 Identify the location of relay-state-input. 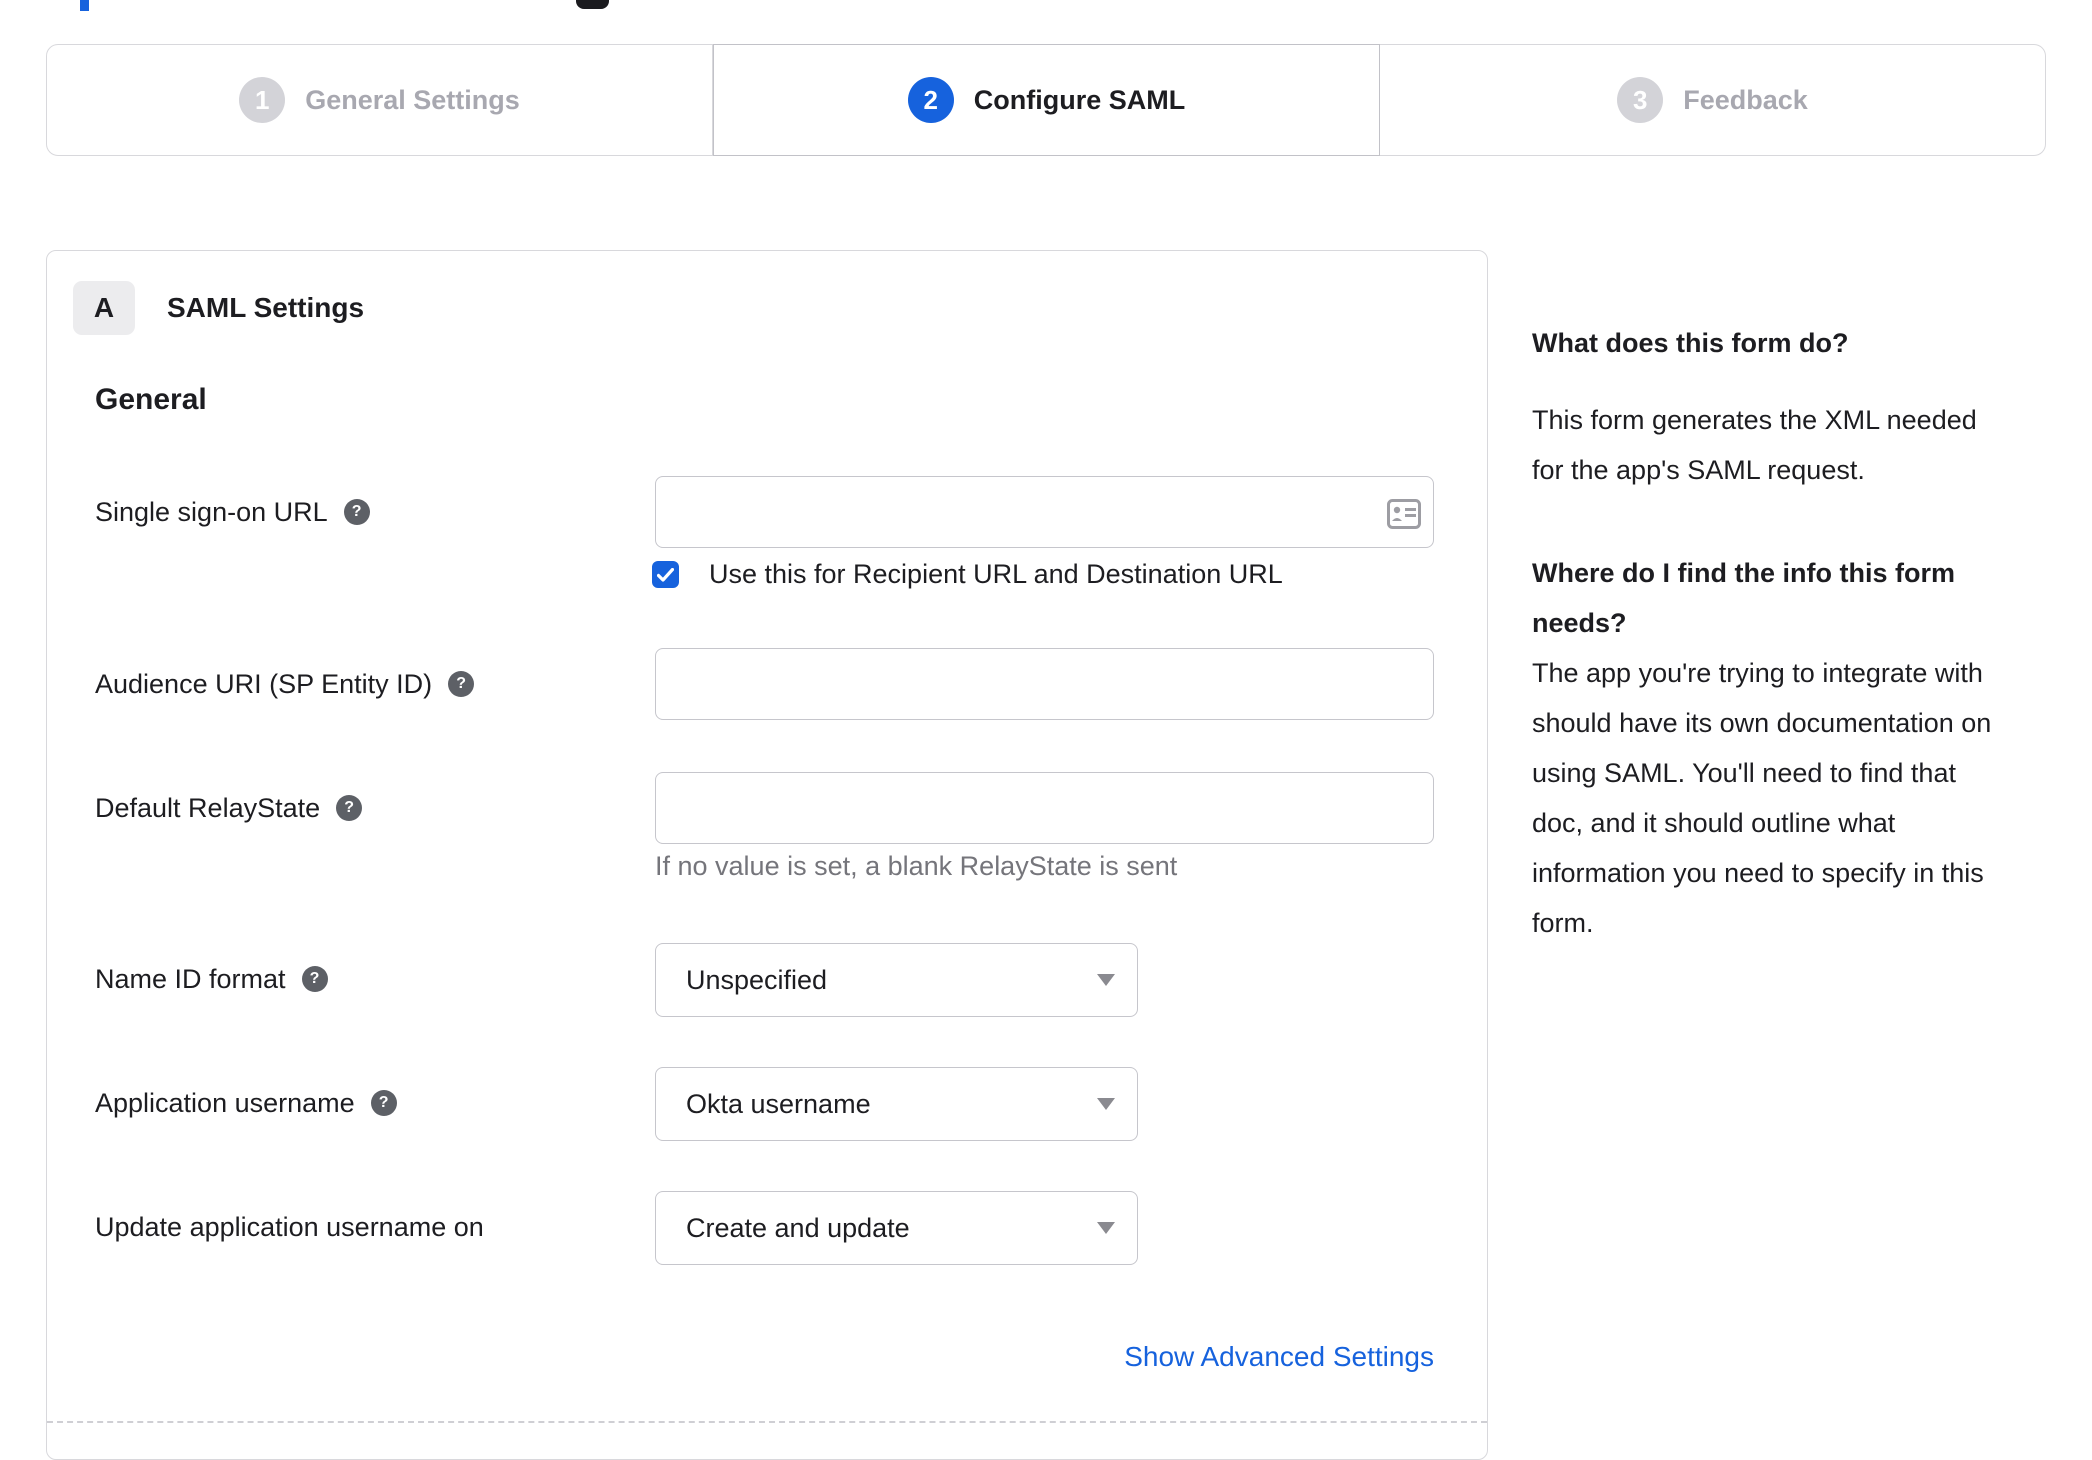
(1044, 808).